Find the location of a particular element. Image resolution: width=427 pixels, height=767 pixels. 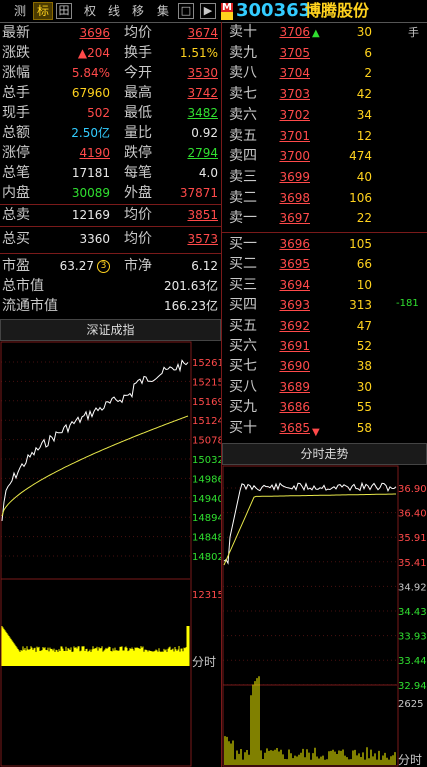

stock-y-tick: 34.43 is located at coordinates (412, 612).